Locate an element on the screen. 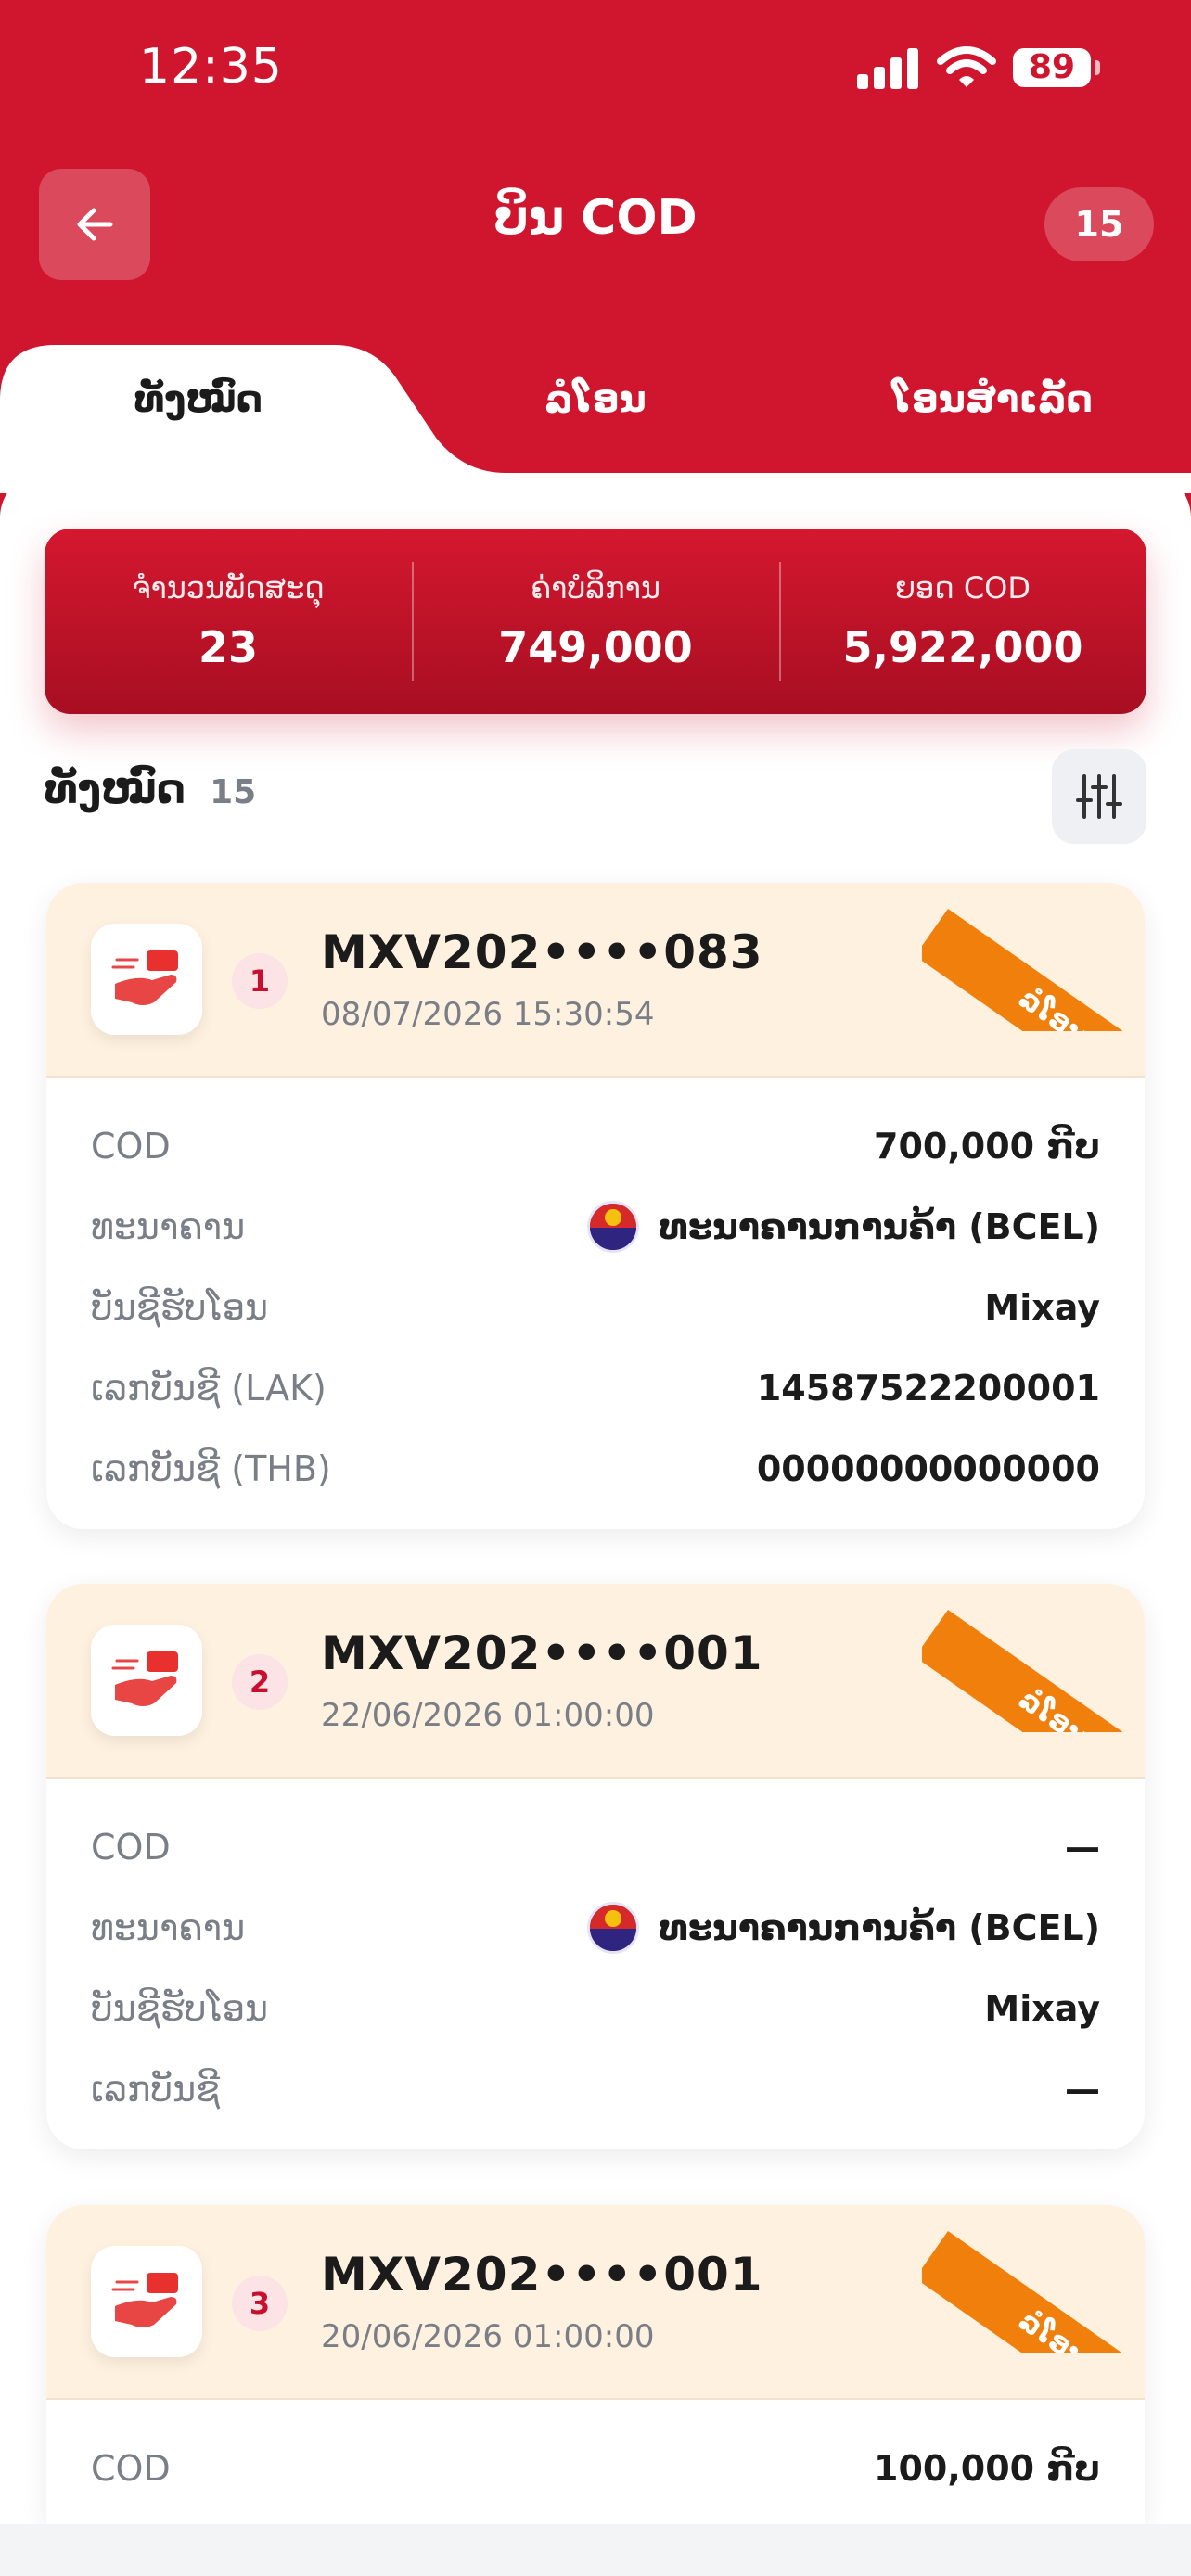 This screenshot has width=1191, height=2576. tab-pending: ລໍໂອນ is located at coordinates (595, 400).